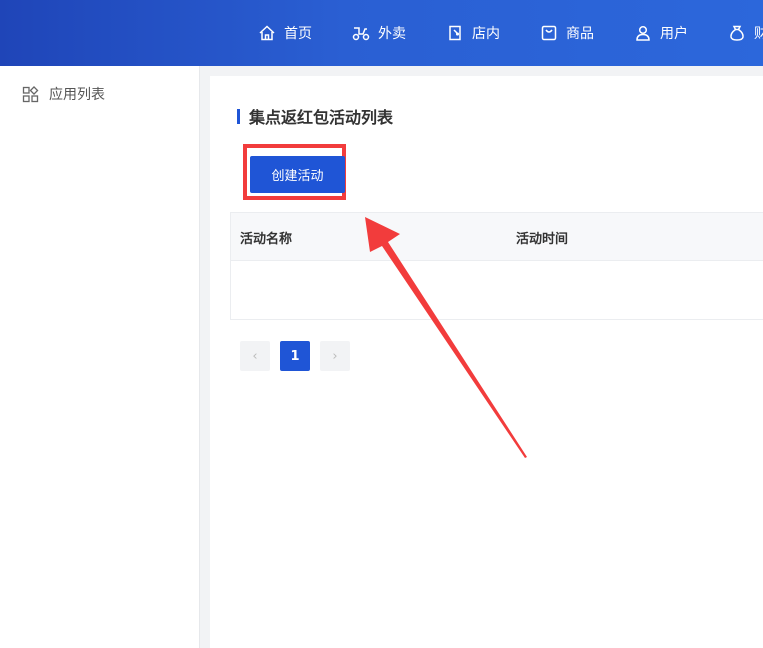  What do you see at coordinates (30, 93) in the screenshot?
I see `apps-grid-icon` at bounding box center [30, 93].